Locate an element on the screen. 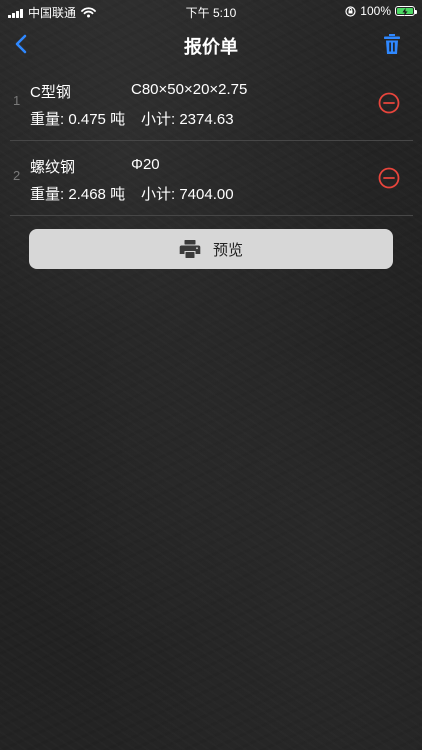  status-bar: 中国联通 下午 5:10 100% is located at coordinates (211, 11).